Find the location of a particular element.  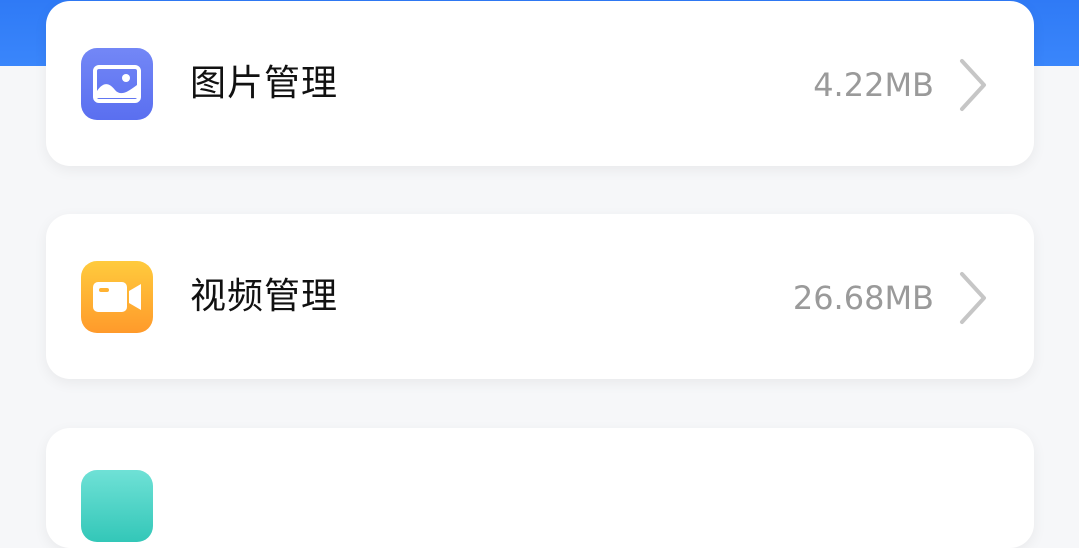

item-label: 视频管理 is located at coordinates (264, 296).